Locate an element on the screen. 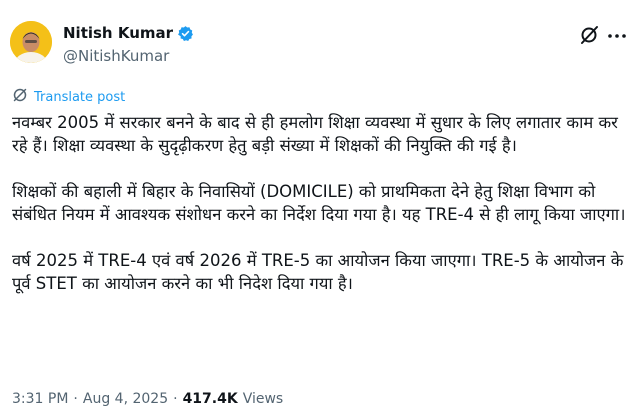 The height and width of the screenshot is (420, 640). author-display-name: Nitish Kumar is located at coordinates (118, 33).